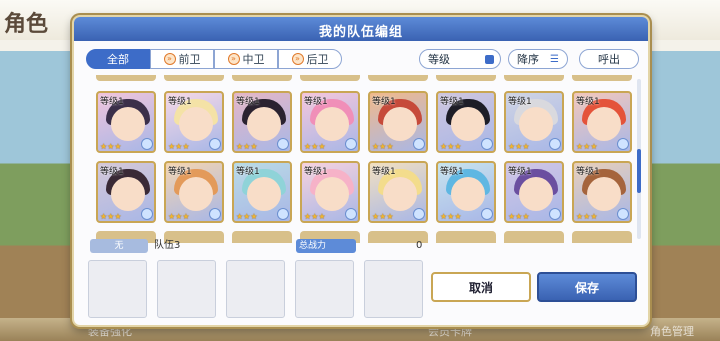  Describe the element at coordinates (167, 246) in the screenshot. I see `team-name: 队伍3` at that location.